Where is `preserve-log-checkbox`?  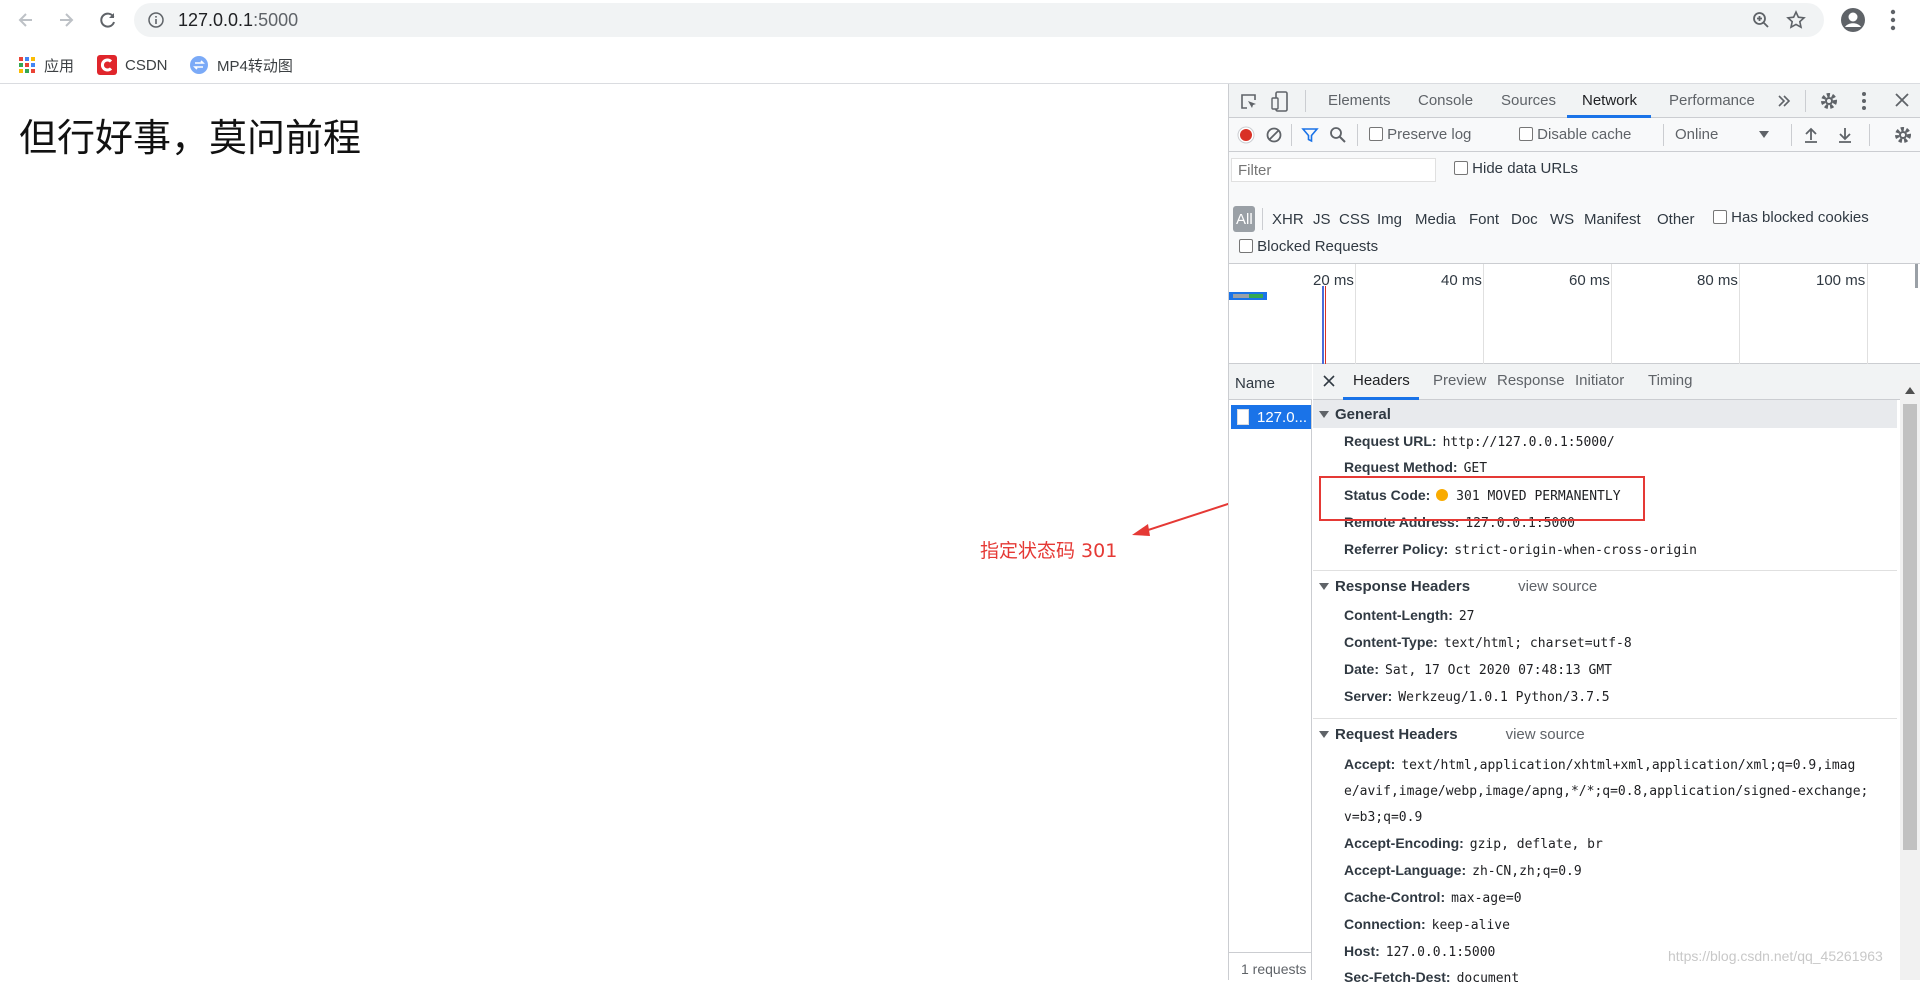
preserve-log-checkbox is located at coordinates (1376, 134).